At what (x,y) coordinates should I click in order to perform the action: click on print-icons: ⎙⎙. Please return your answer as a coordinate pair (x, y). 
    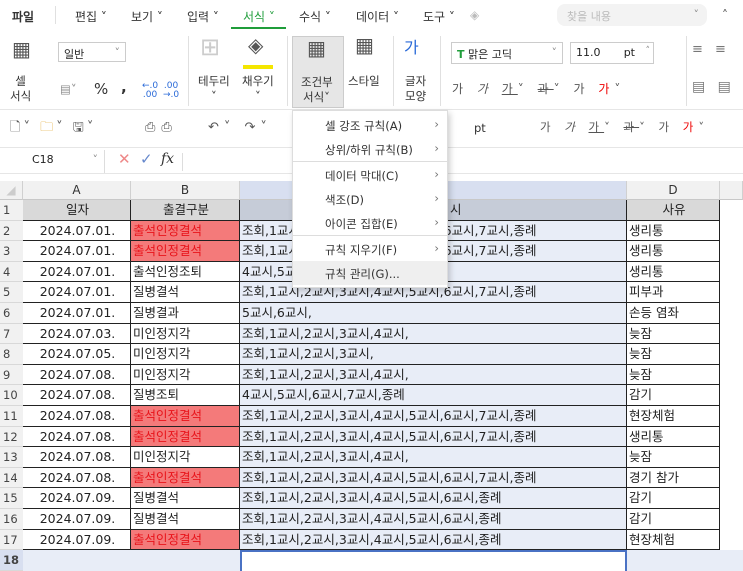
    Looking at the image, I should click on (161, 127).